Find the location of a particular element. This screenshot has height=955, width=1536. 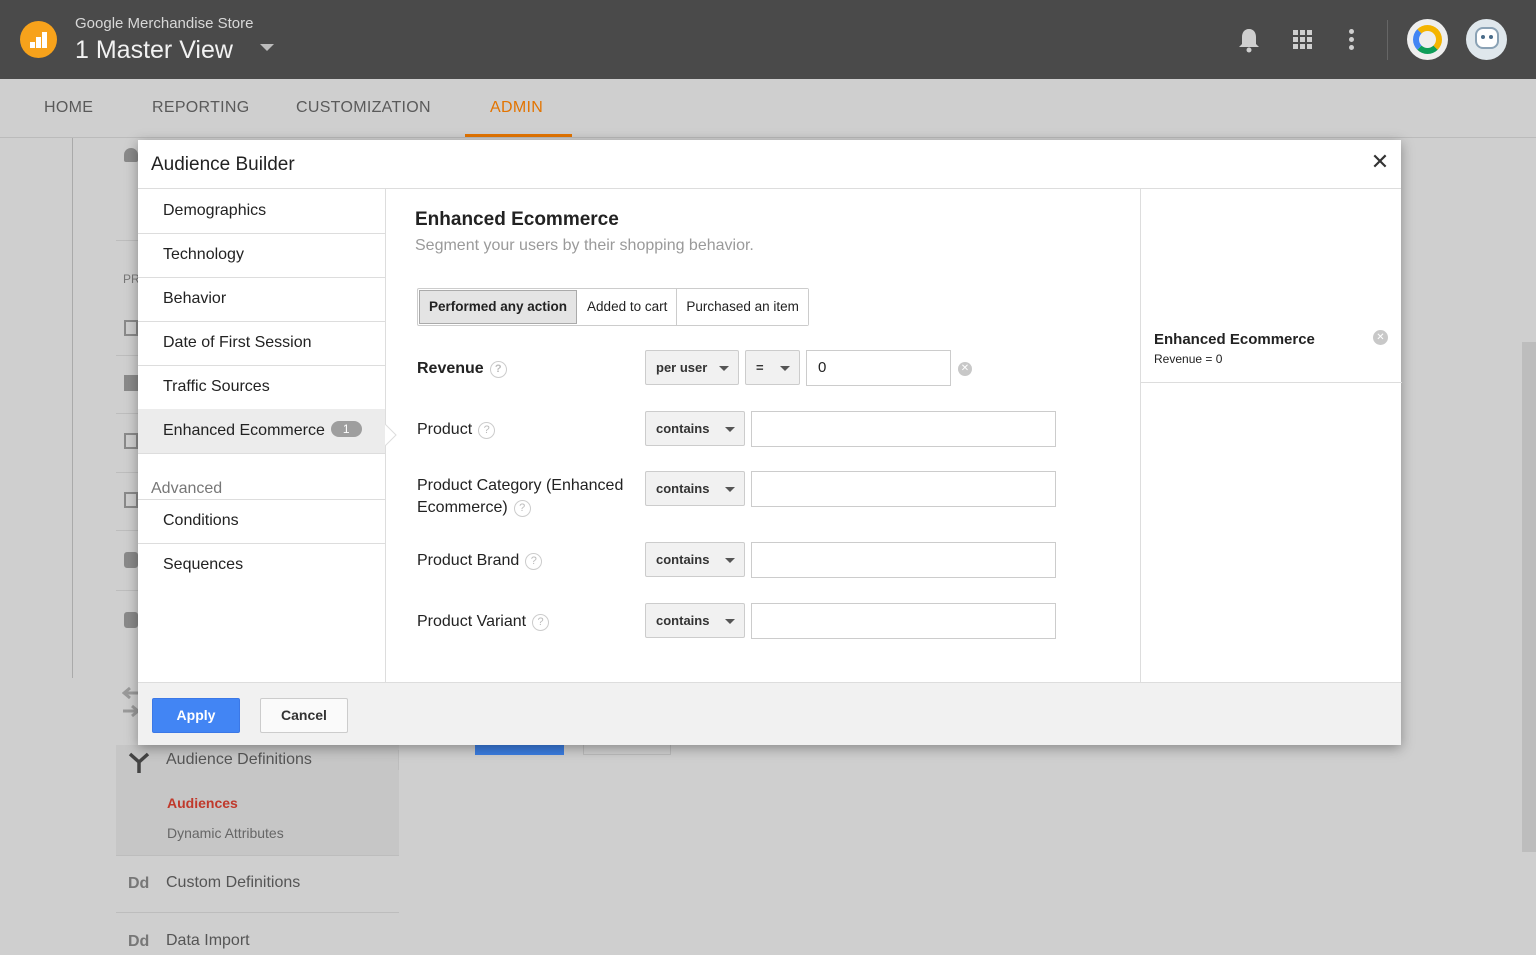

category-date-of-first-session: Date of First Session is located at coordinates (261, 343).